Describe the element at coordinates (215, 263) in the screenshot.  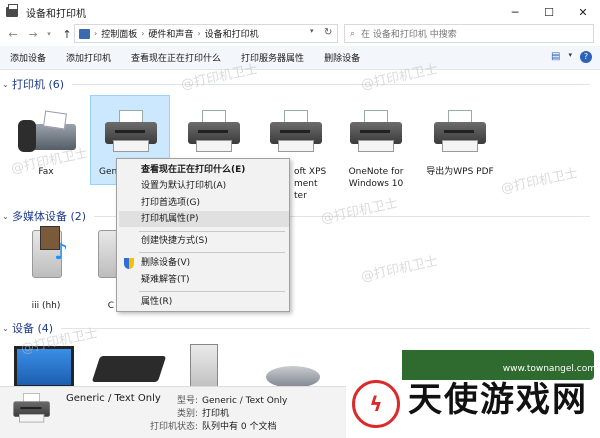
I see `menu-item-remove-device: 删除设备(V)` at that location.